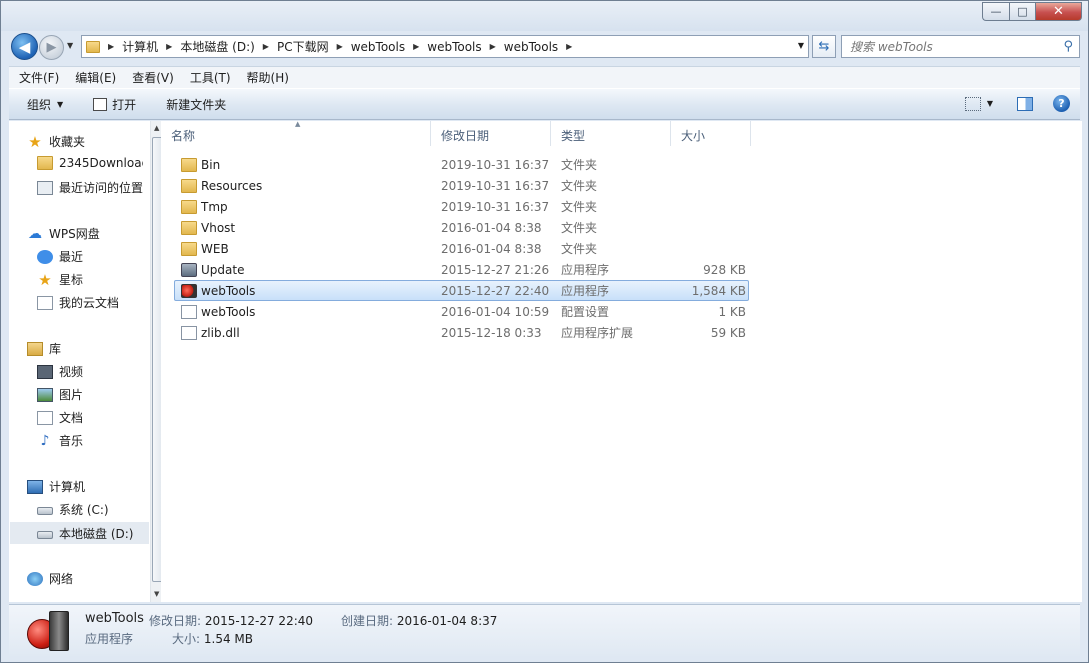  What do you see at coordinates (1059, 11) in the screenshot?
I see `close-button: ✕` at bounding box center [1059, 11].